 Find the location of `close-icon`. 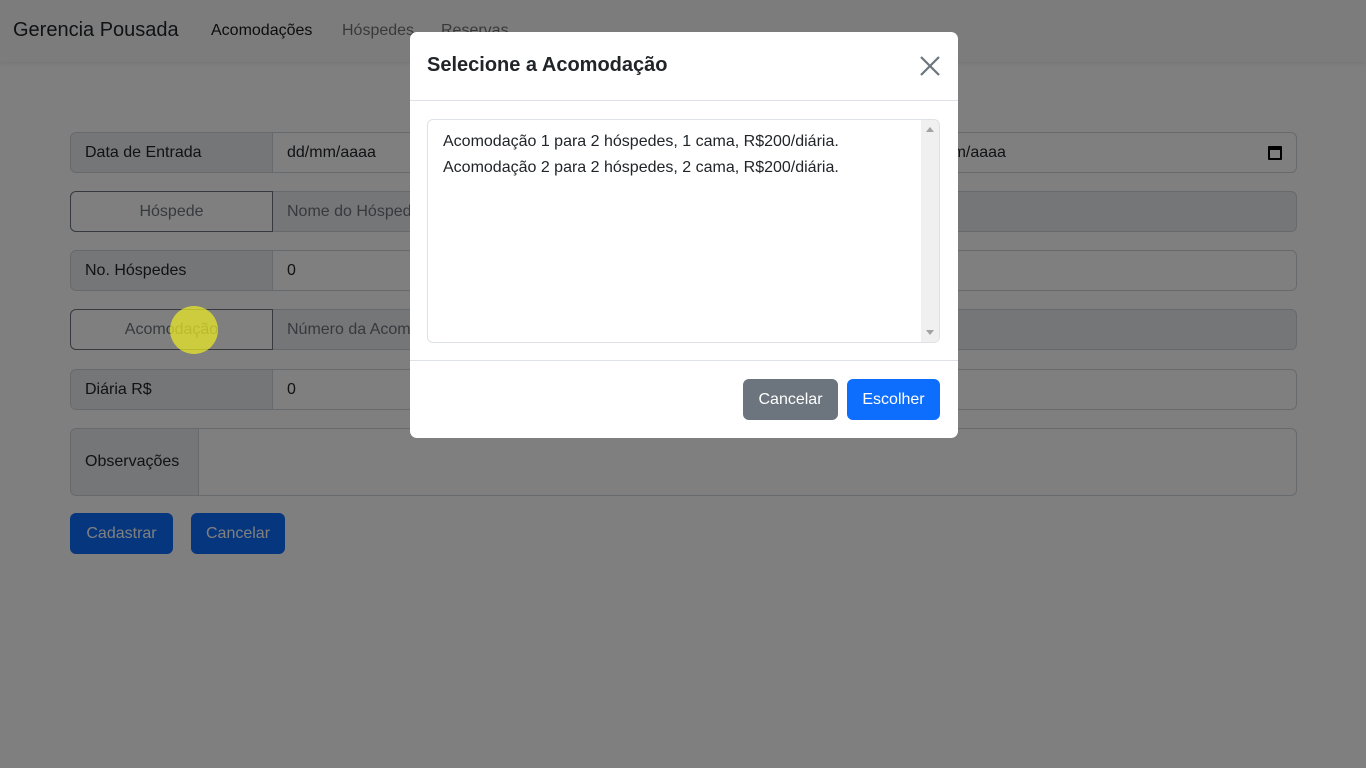

close-icon is located at coordinates (930, 66).